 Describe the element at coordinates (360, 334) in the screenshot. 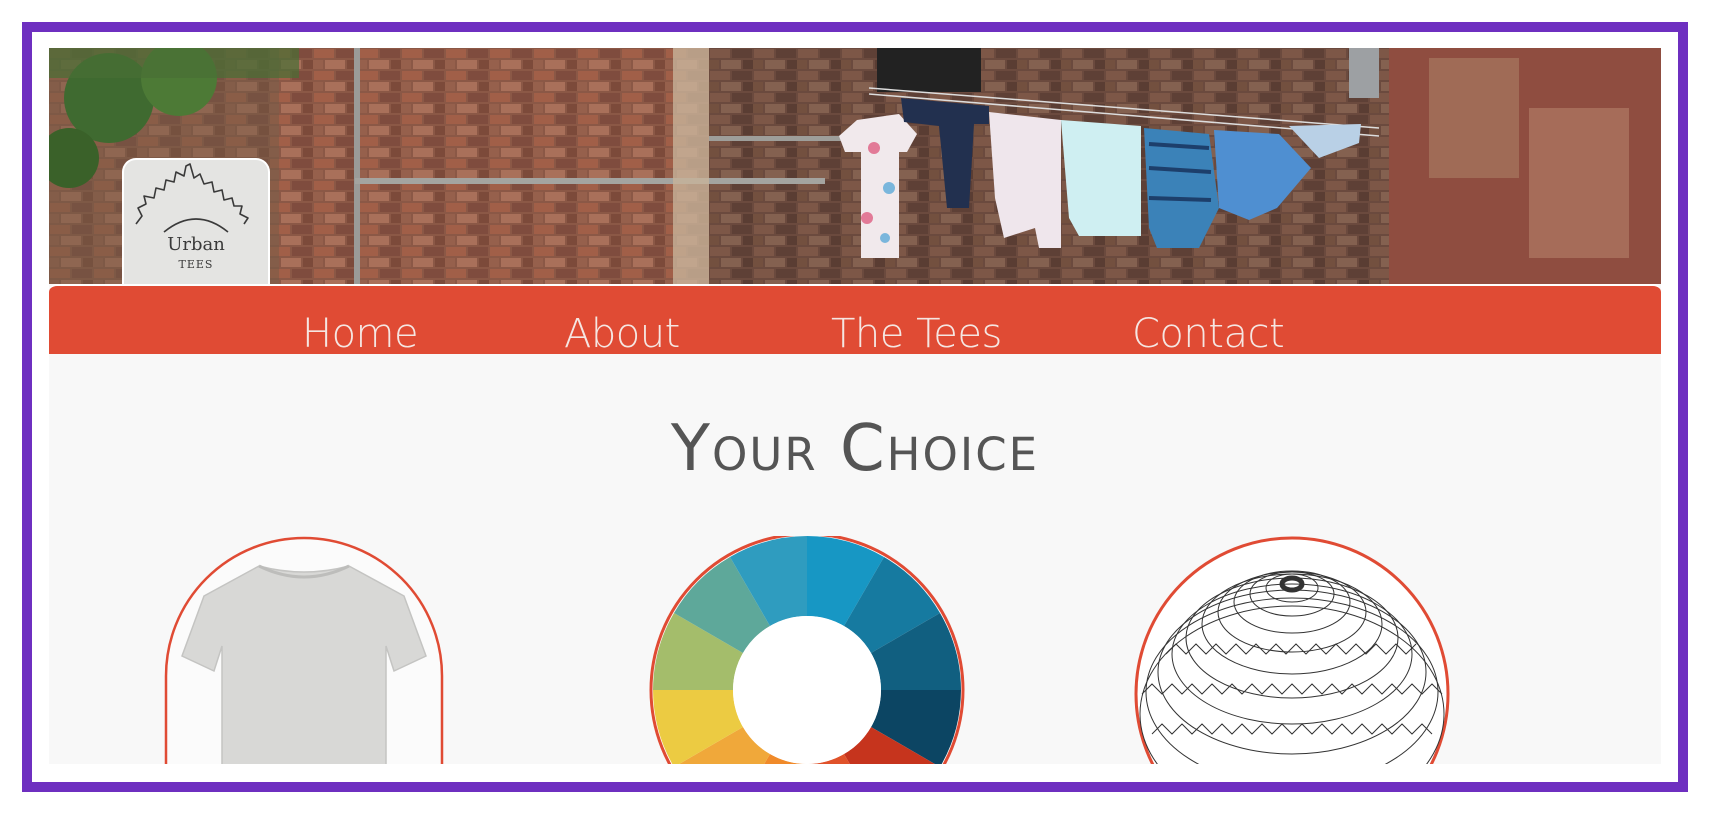

I see `nav-home: Home` at that location.